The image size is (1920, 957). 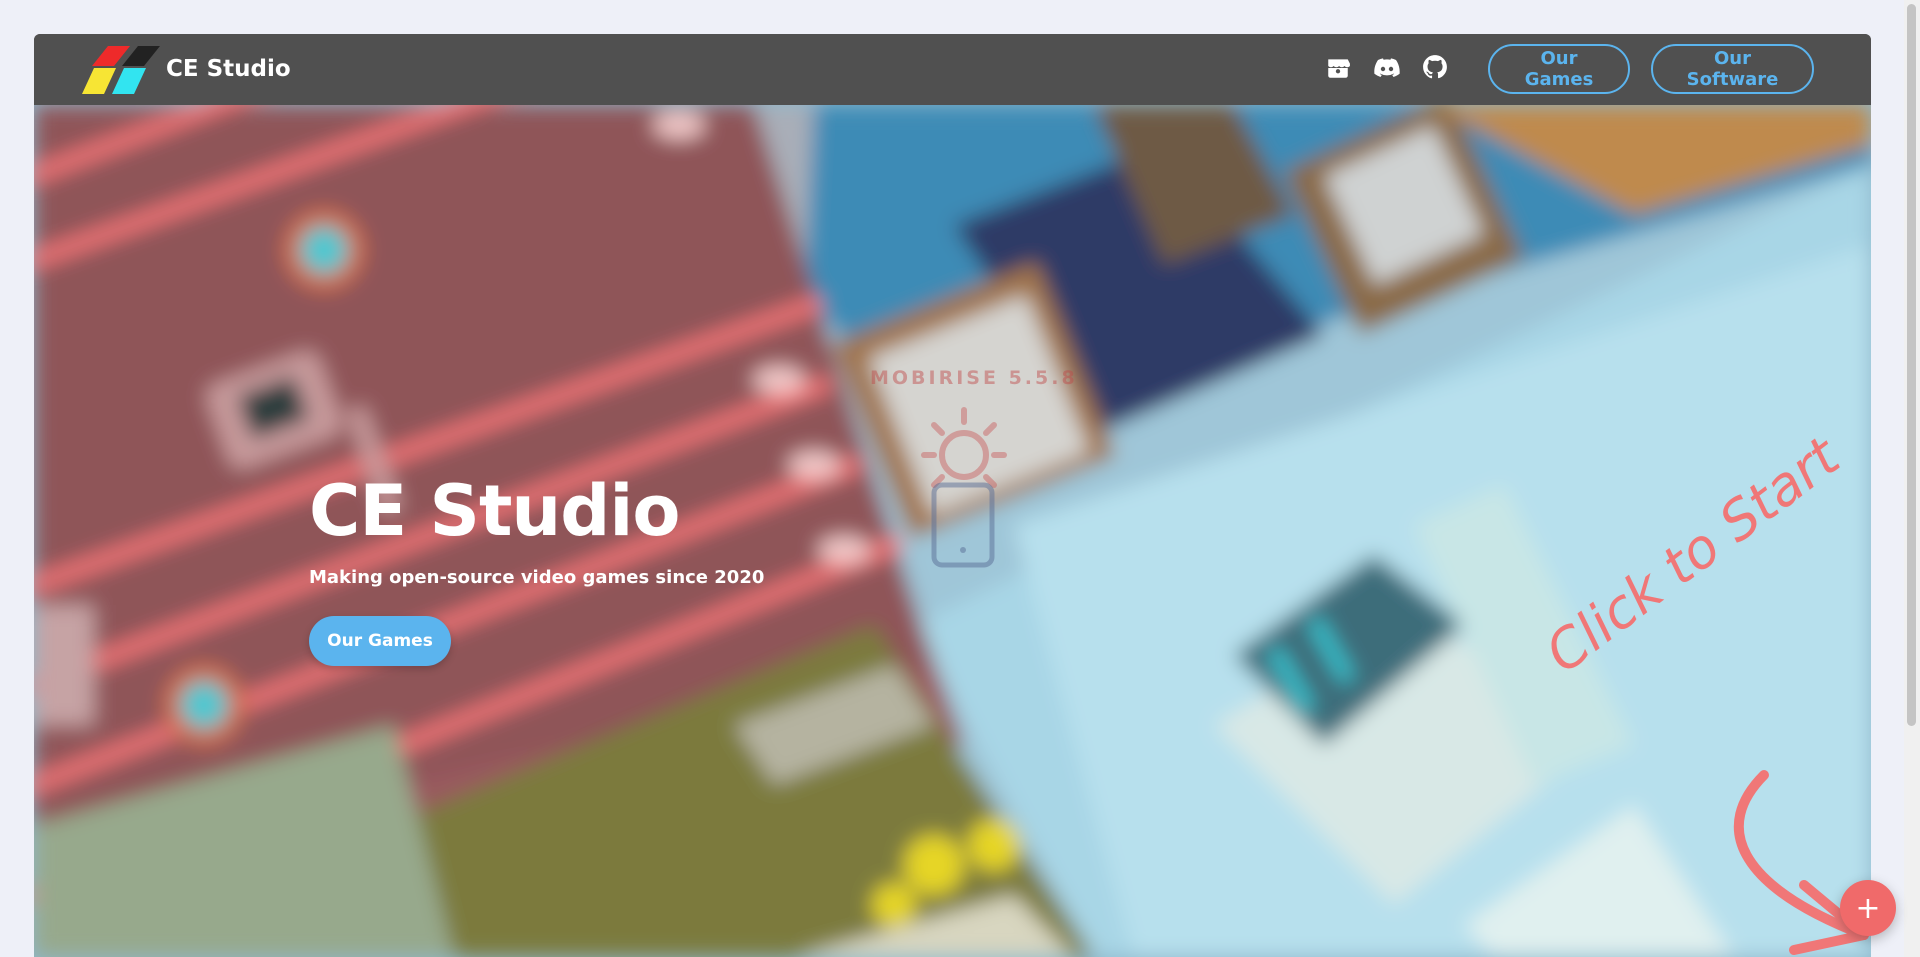 I want to click on navbar: CE Studio Our Games Our Software, so click(x=952, y=69).